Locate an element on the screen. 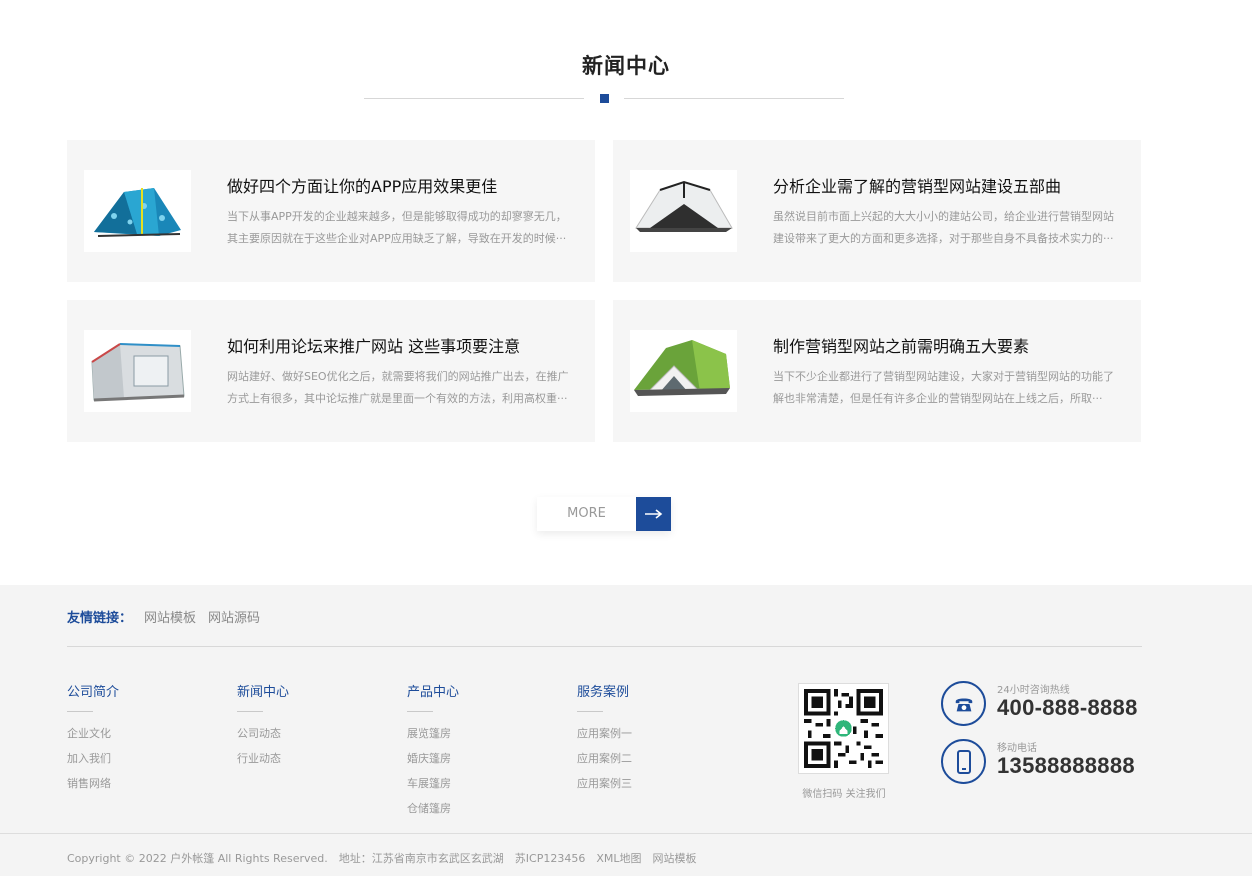 The width and height of the screenshot is (1252, 876). wechat-qr-code is located at coordinates (843, 728).